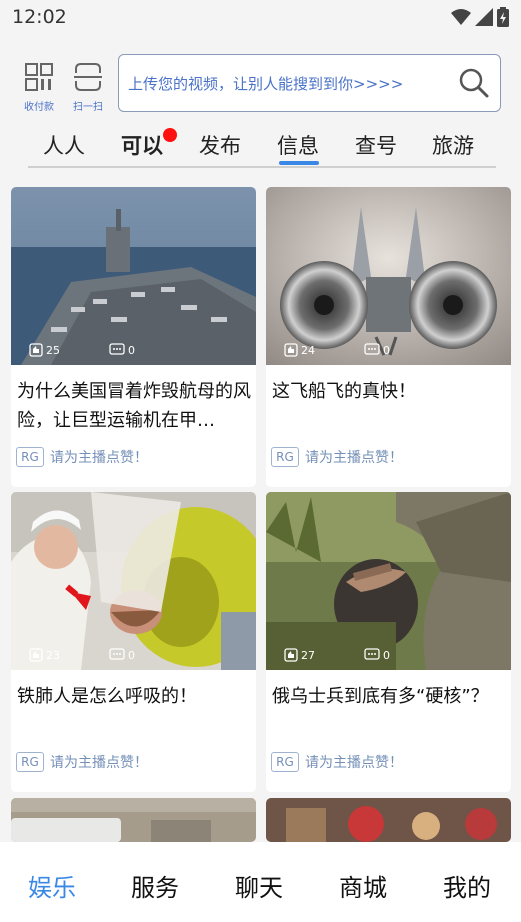  I want to click on pay-button: 收付款, so click(39, 87).